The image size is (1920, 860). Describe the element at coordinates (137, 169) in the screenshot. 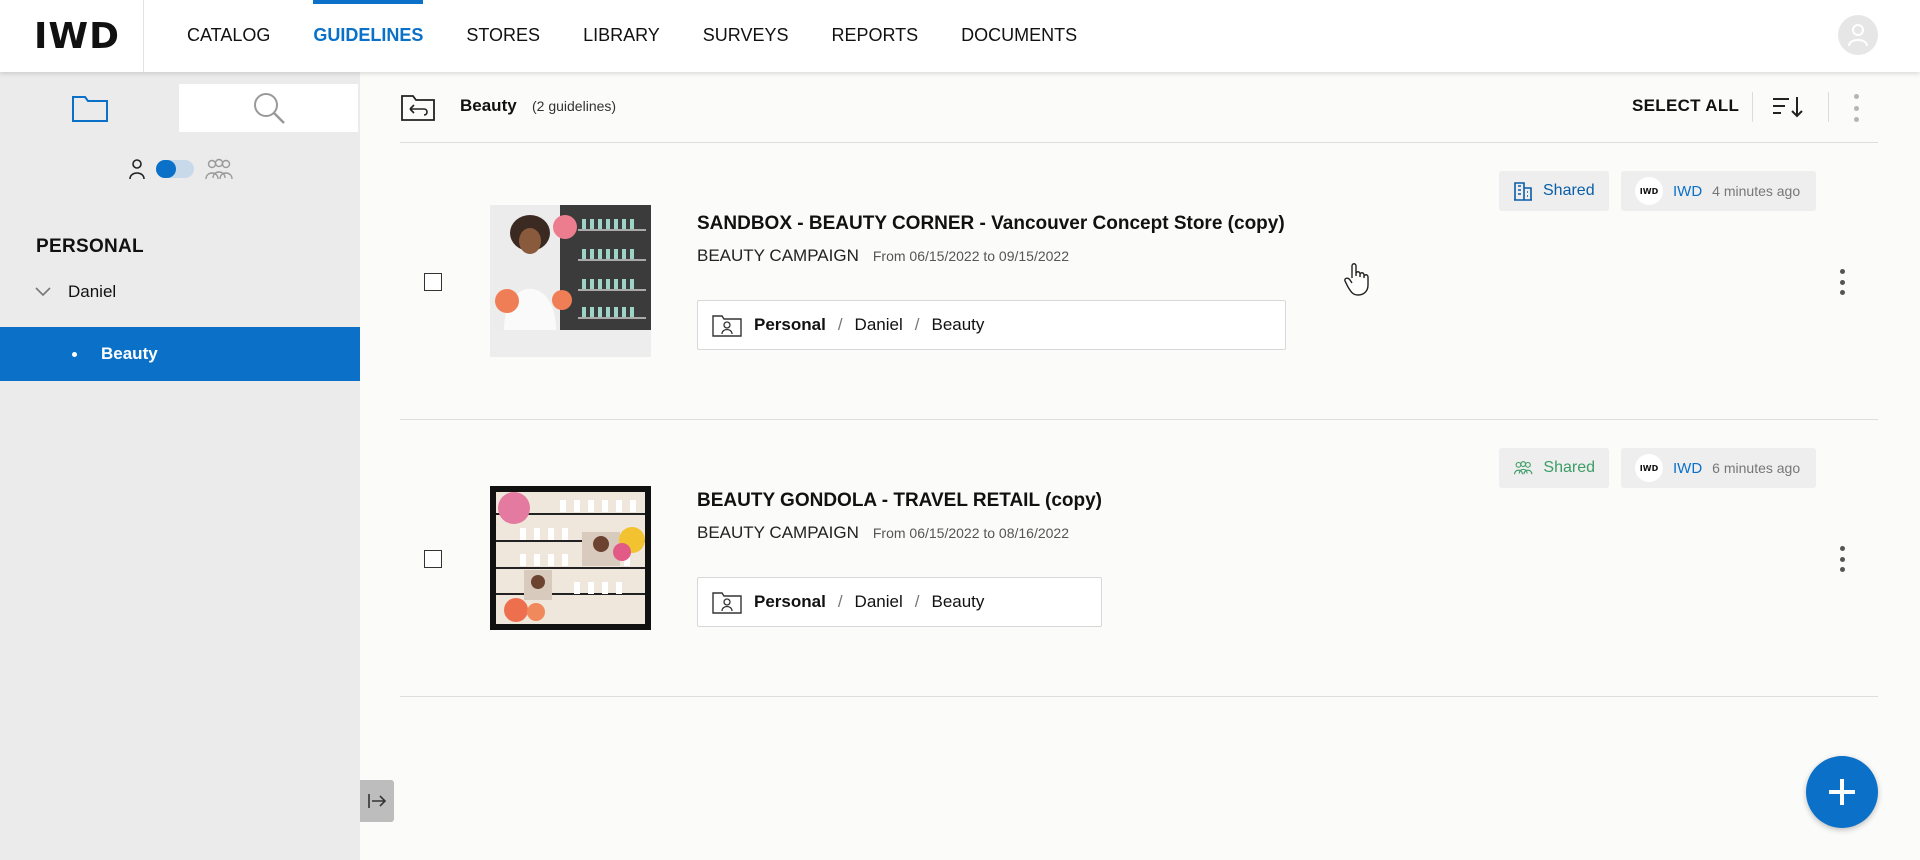

I see `person-icon` at that location.